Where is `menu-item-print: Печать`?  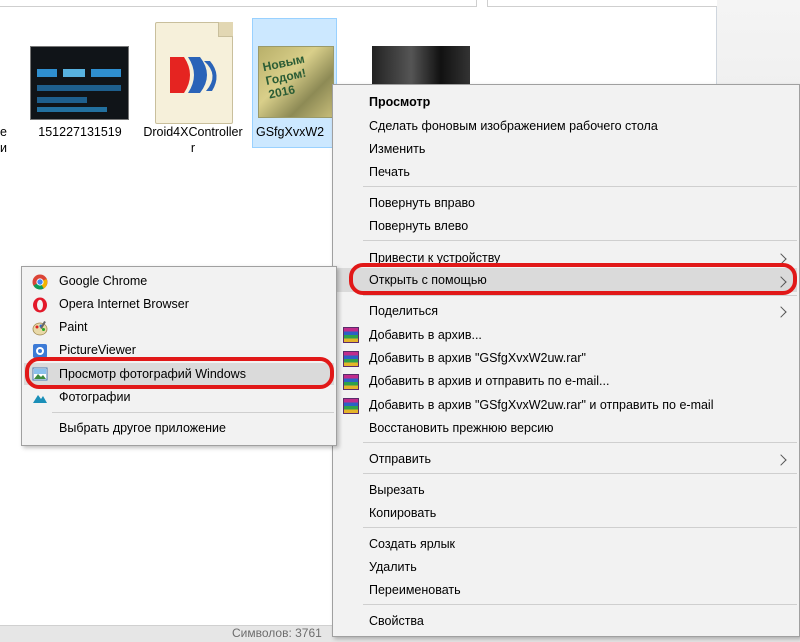
menu-item-print: Печать is located at coordinates (389, 172).